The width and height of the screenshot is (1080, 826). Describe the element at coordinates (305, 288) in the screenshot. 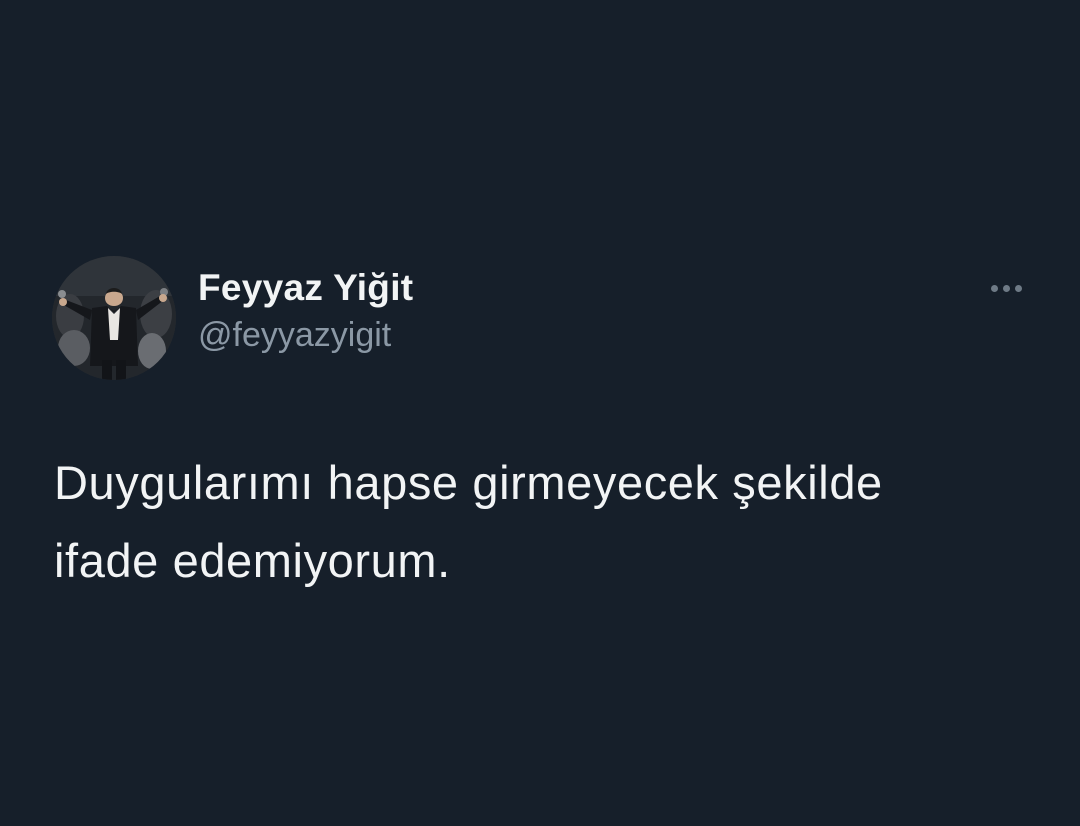

I see `author-display-name: Feyyaz Yiğit` at that location.